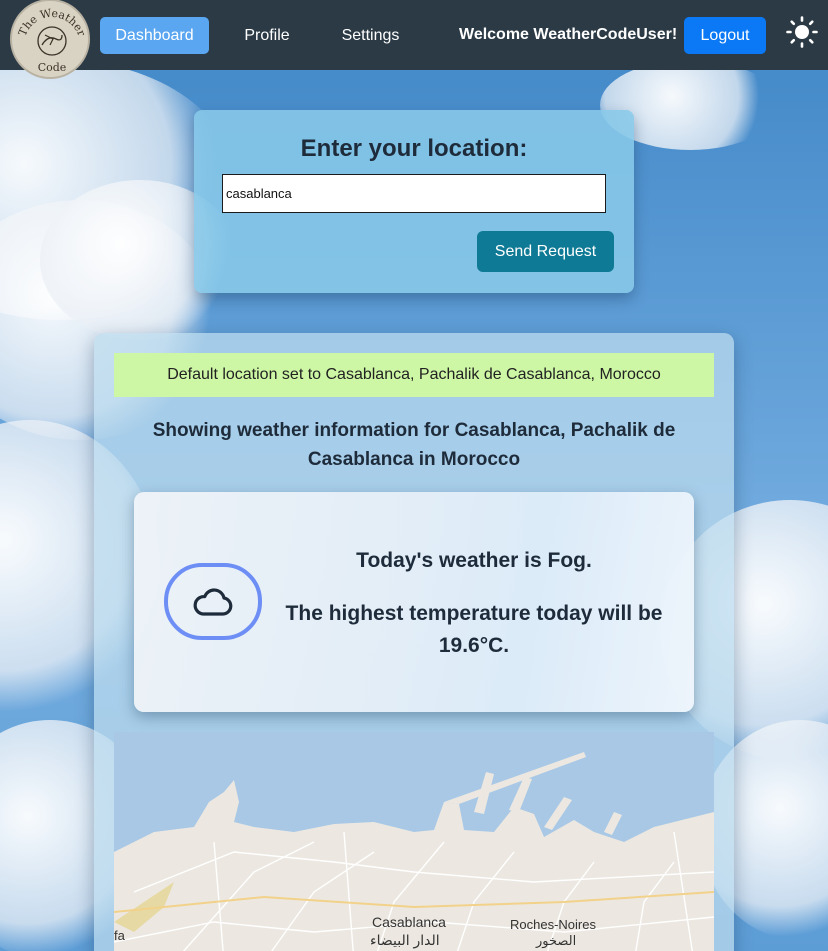  What do you see at coordinates (474, 560) in the screenshot?
I see `weather-condition: Today's weather is Fog.` at bounding box center [474, 560].